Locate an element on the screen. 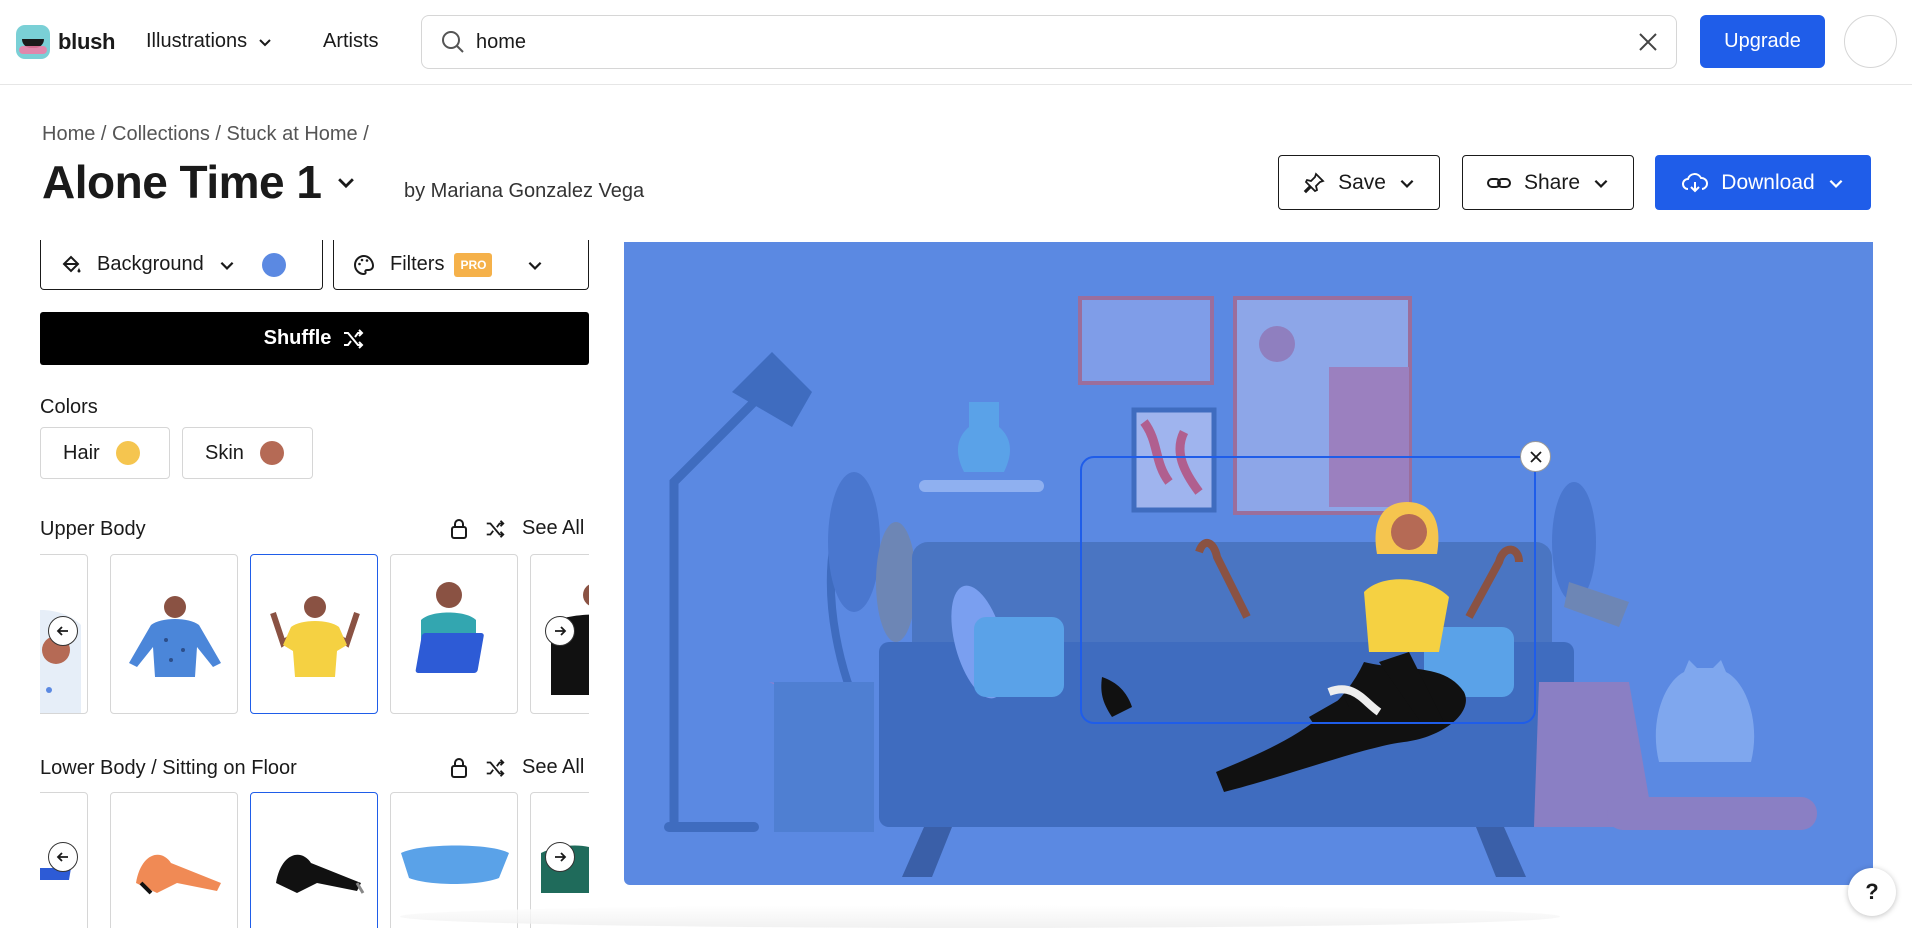  nav-artists-label: Artists is located at coordinates (351, 41).